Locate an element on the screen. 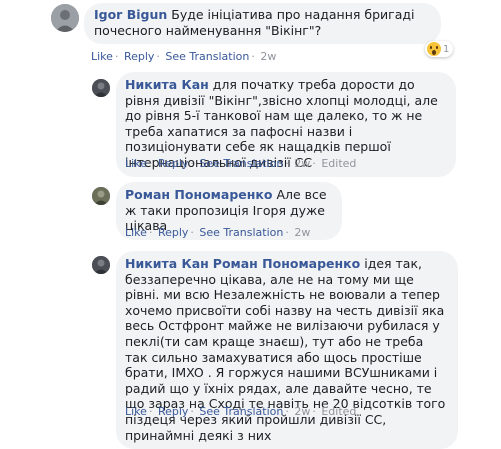 The image size is (501, 449). comment-author: Igor Bigun is located at coordinates (130, 14).